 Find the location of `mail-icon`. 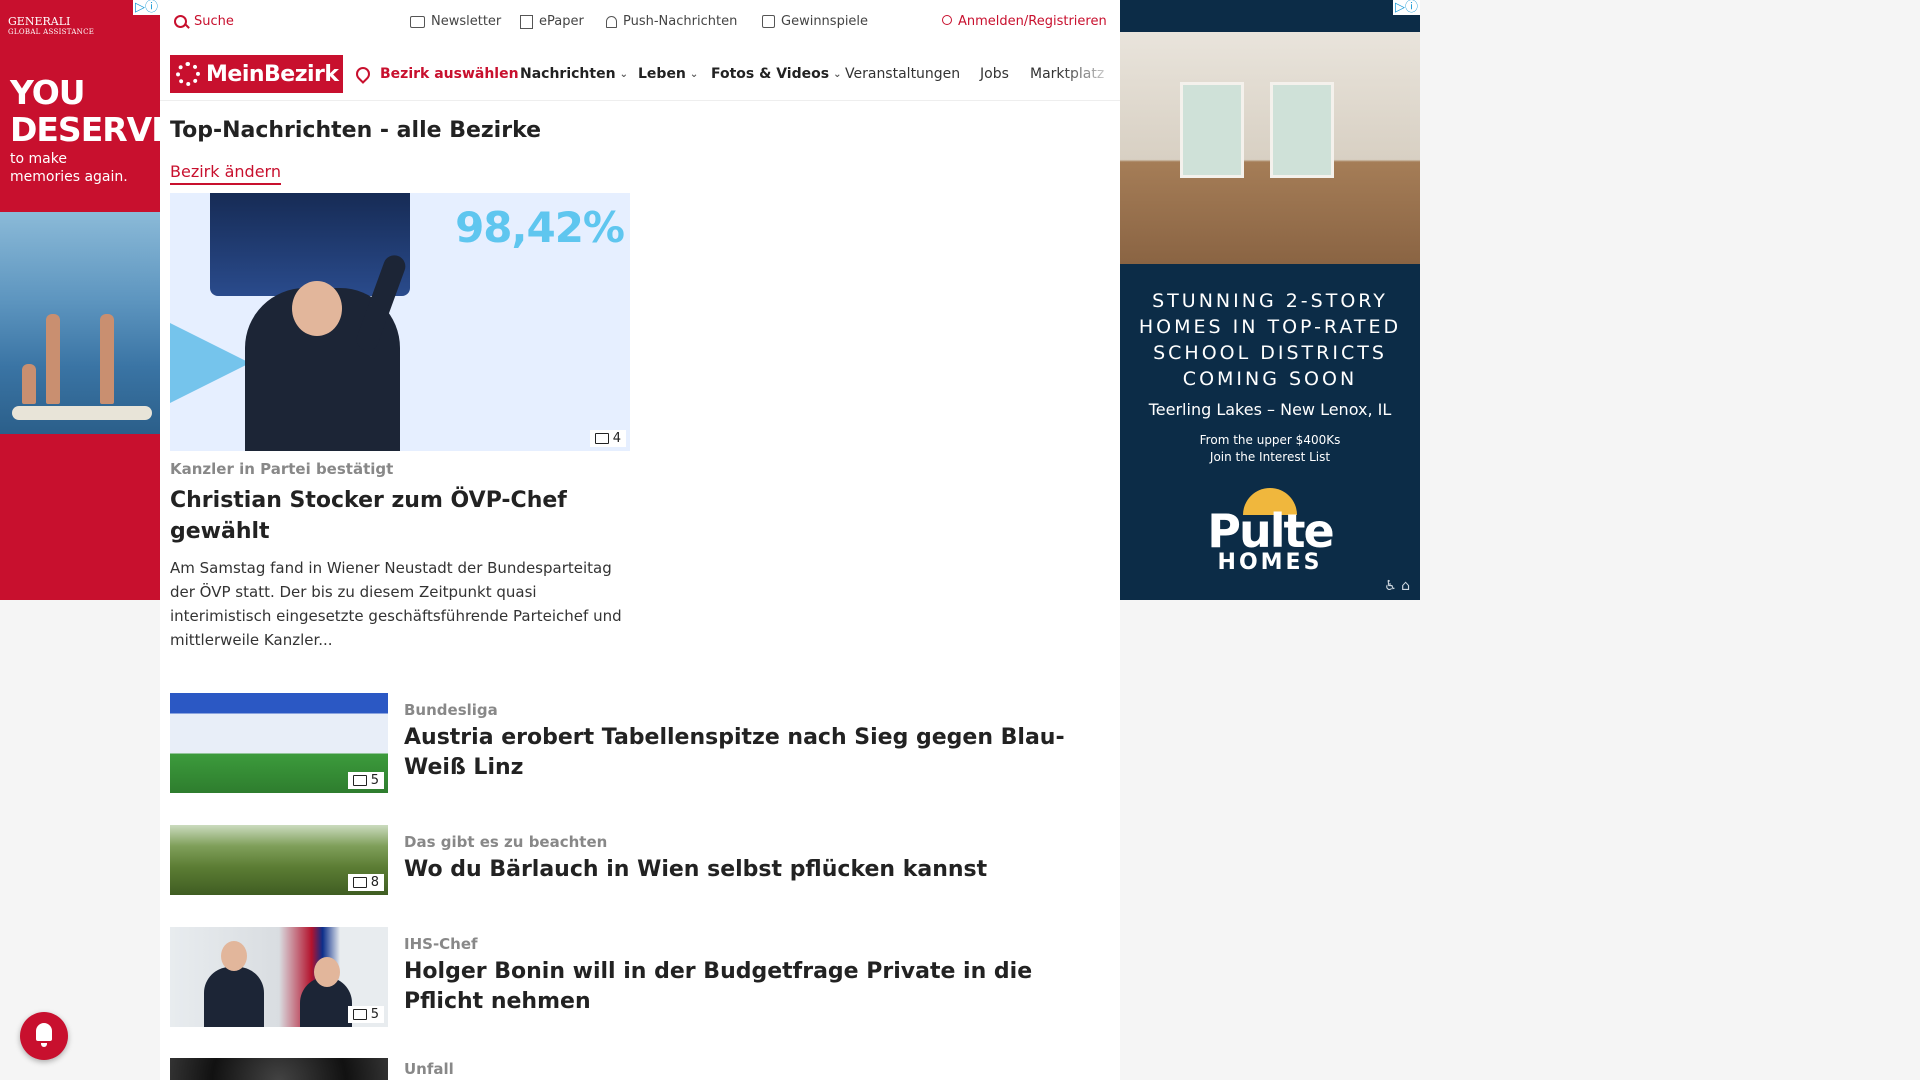

mail-icon is located at coordinates (417, 21).